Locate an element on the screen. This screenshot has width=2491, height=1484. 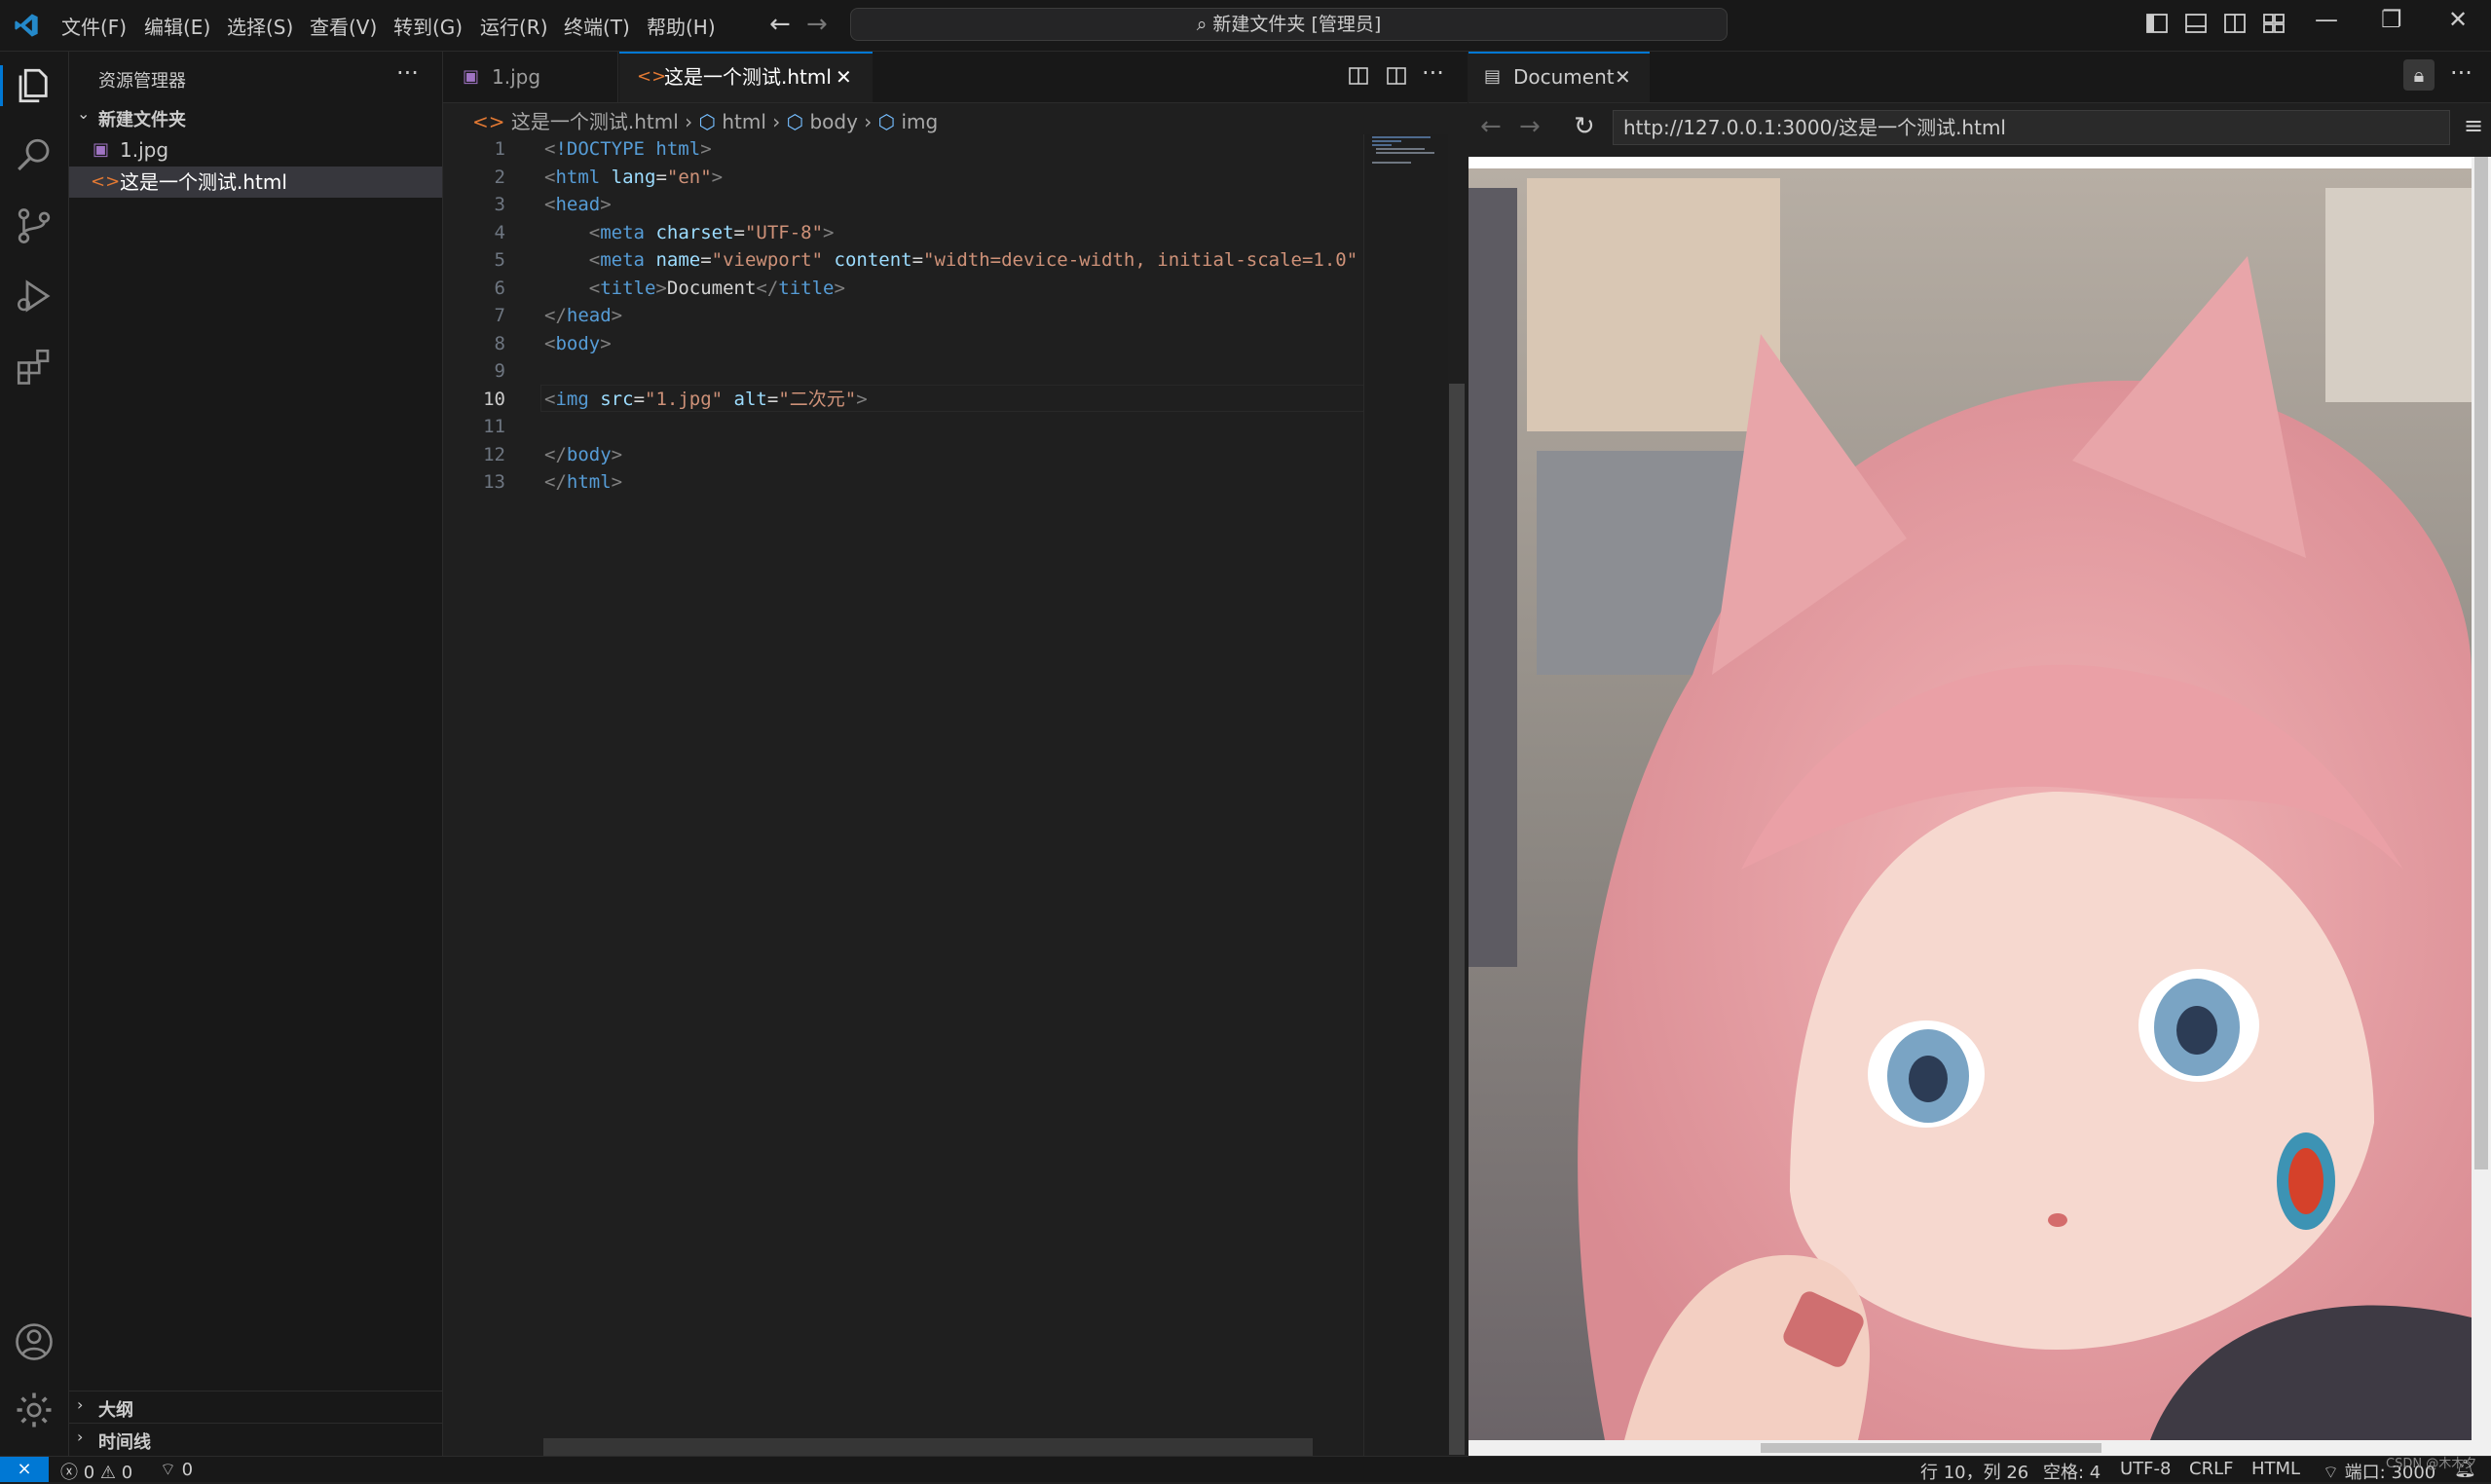
code-line: 11 is located at coordinates (903, 427).